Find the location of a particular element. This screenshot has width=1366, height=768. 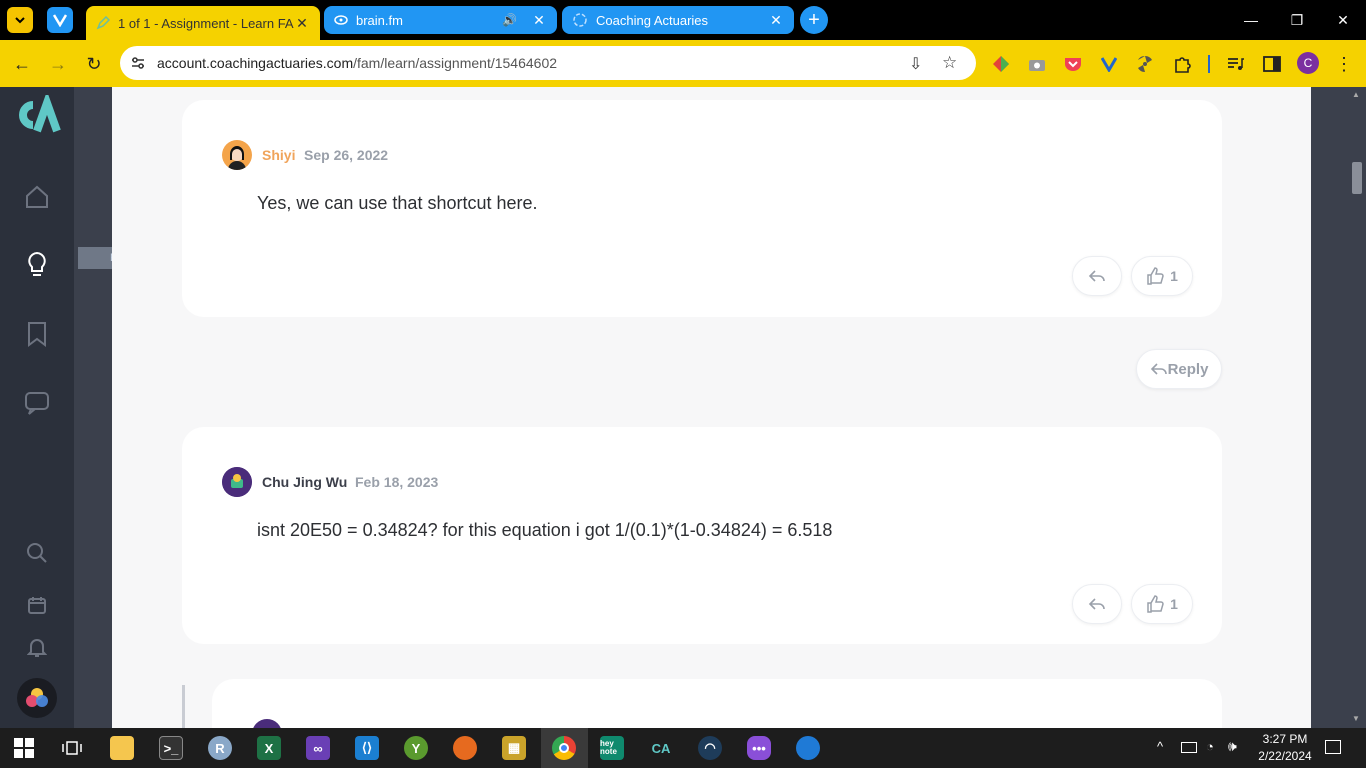

scroll-down-arrow: ▼ is located at coordinates (1356, 718).